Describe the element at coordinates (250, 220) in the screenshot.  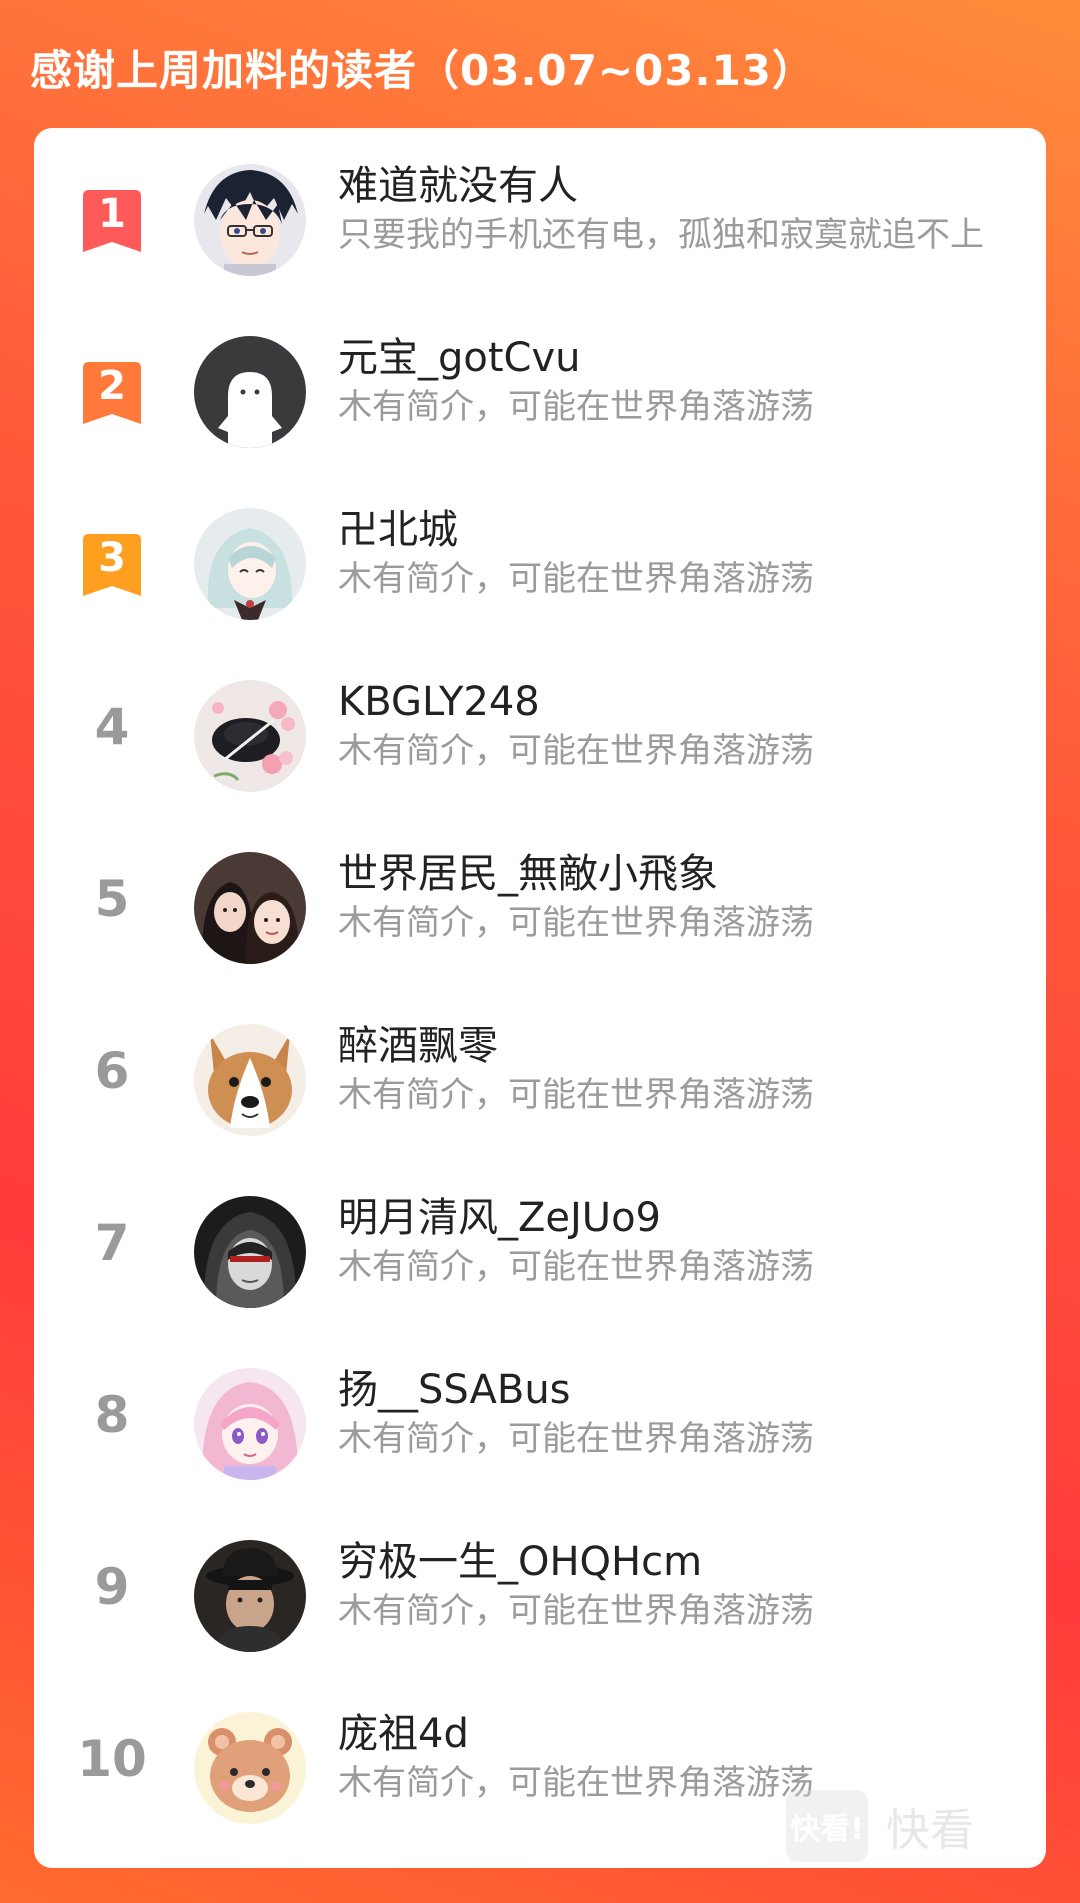
I see `anime-boy-avatar` at that location.